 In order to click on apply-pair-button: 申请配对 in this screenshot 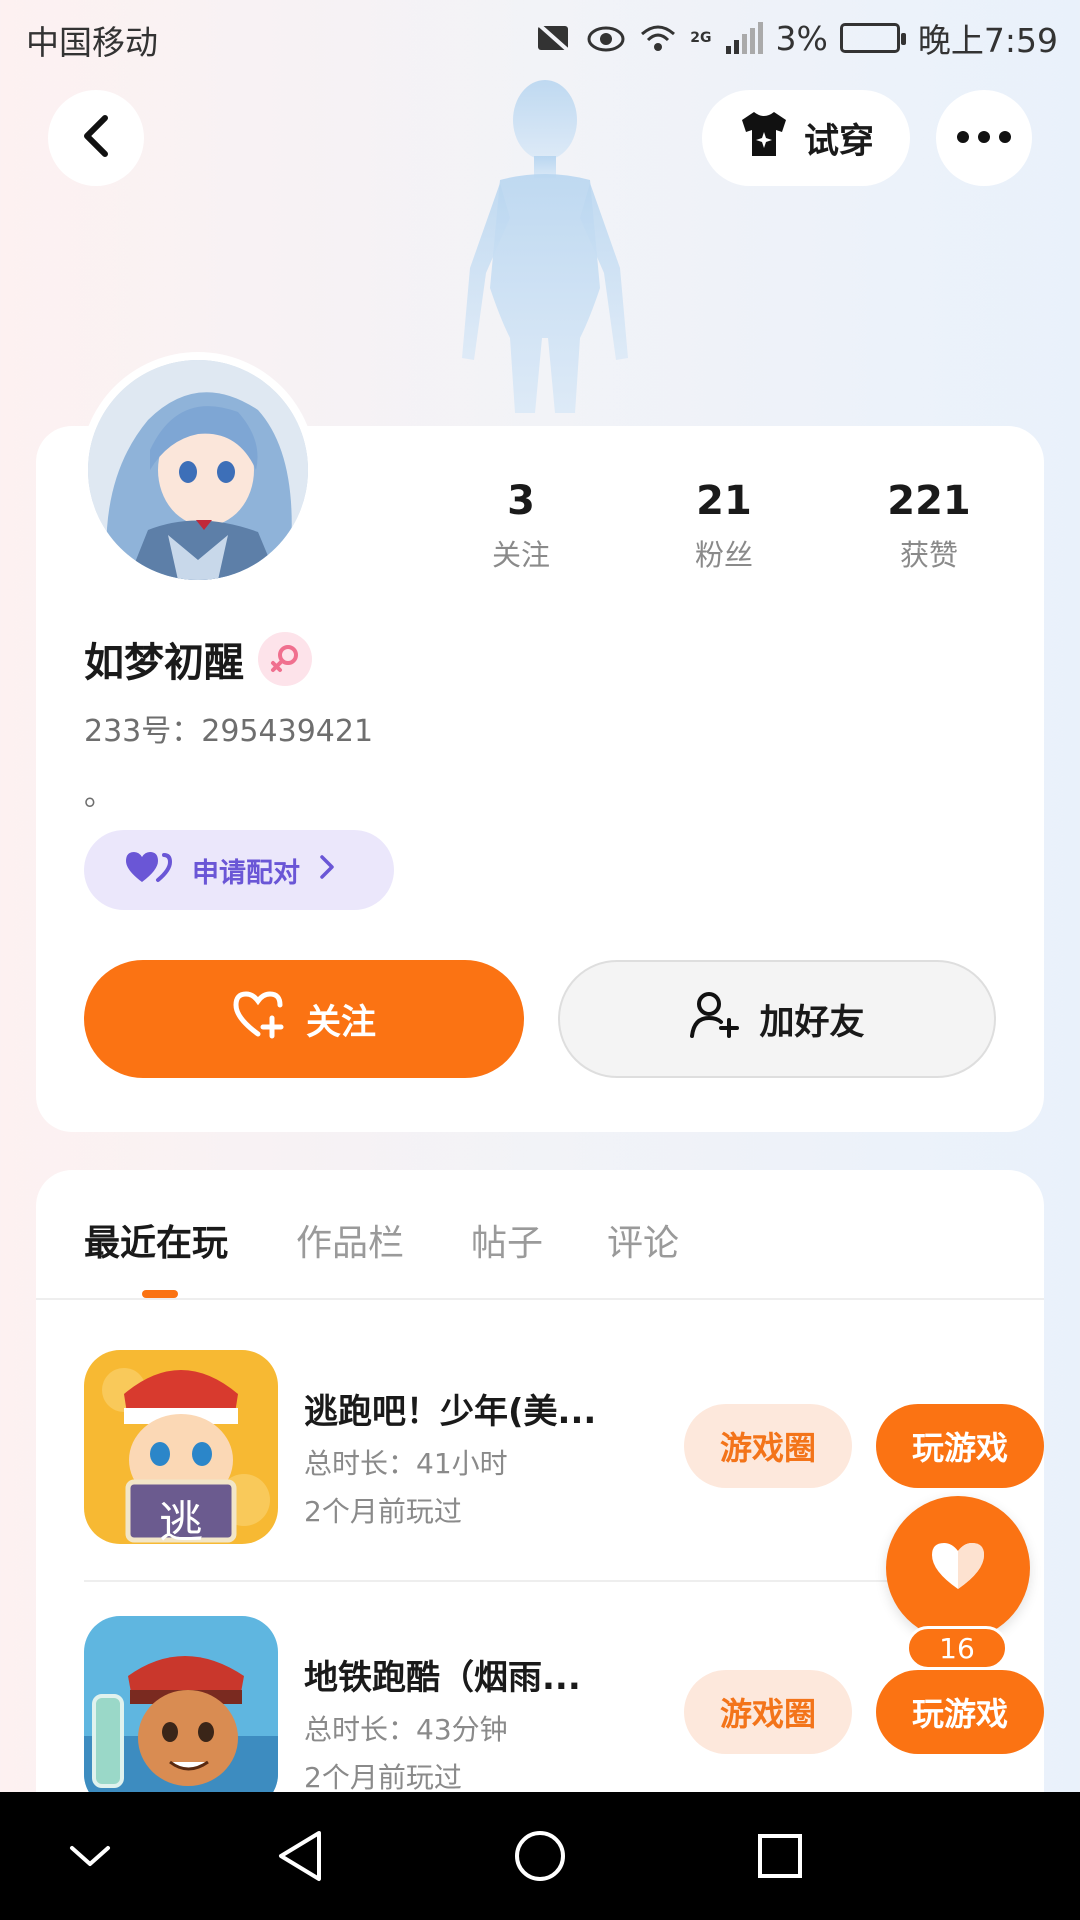, I will do `click(239, 870)`.